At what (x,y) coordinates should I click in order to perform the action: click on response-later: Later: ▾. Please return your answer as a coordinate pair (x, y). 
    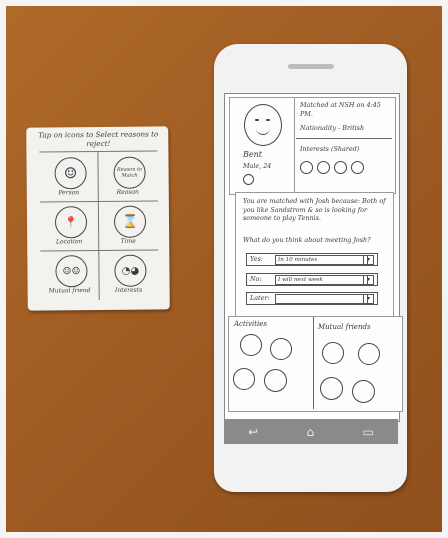
    Looking at the image, I should click on (312, 298).